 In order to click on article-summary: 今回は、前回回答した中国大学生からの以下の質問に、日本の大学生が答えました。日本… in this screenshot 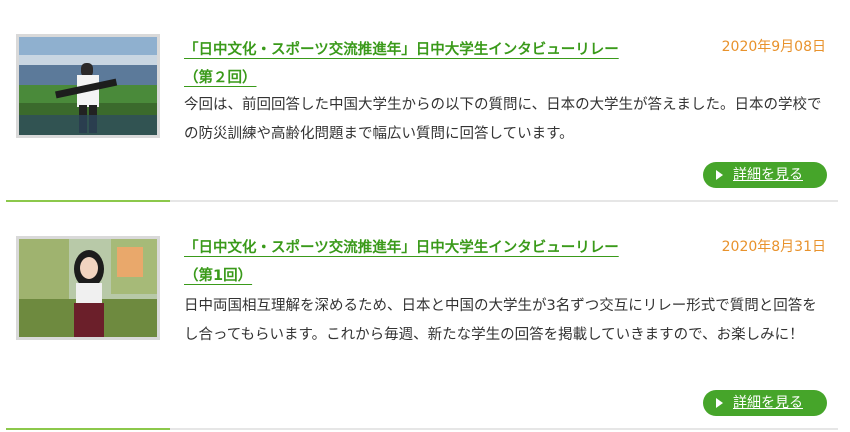, I will do `click(503, 119)`.